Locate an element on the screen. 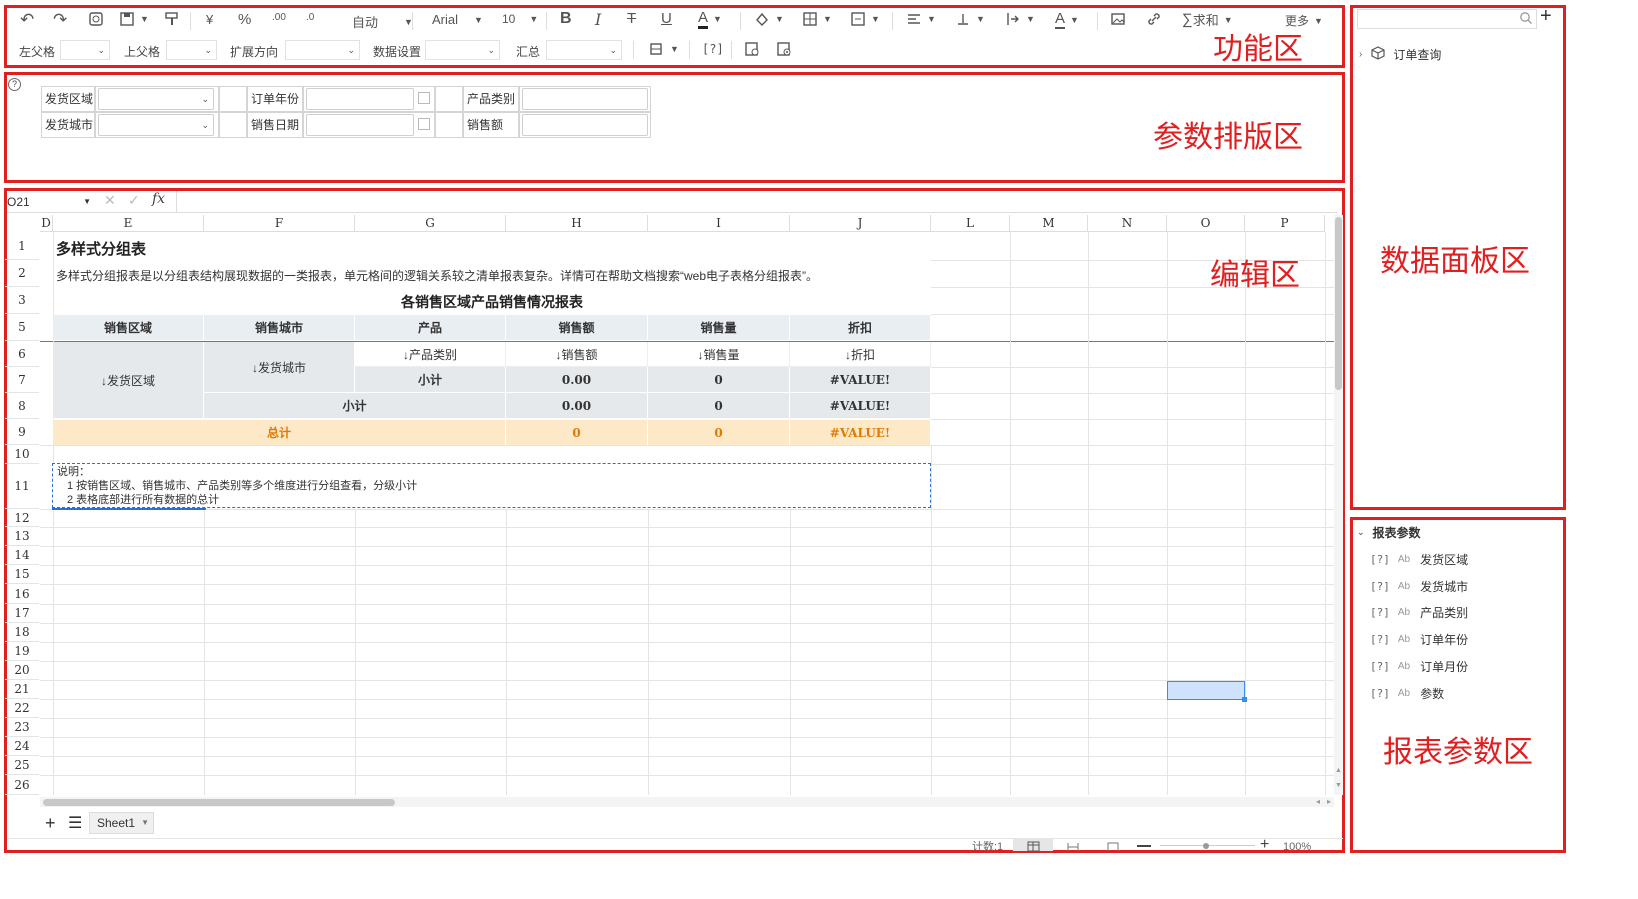  header-sales-city: 销售城市 is located at coordinates (279, 328).